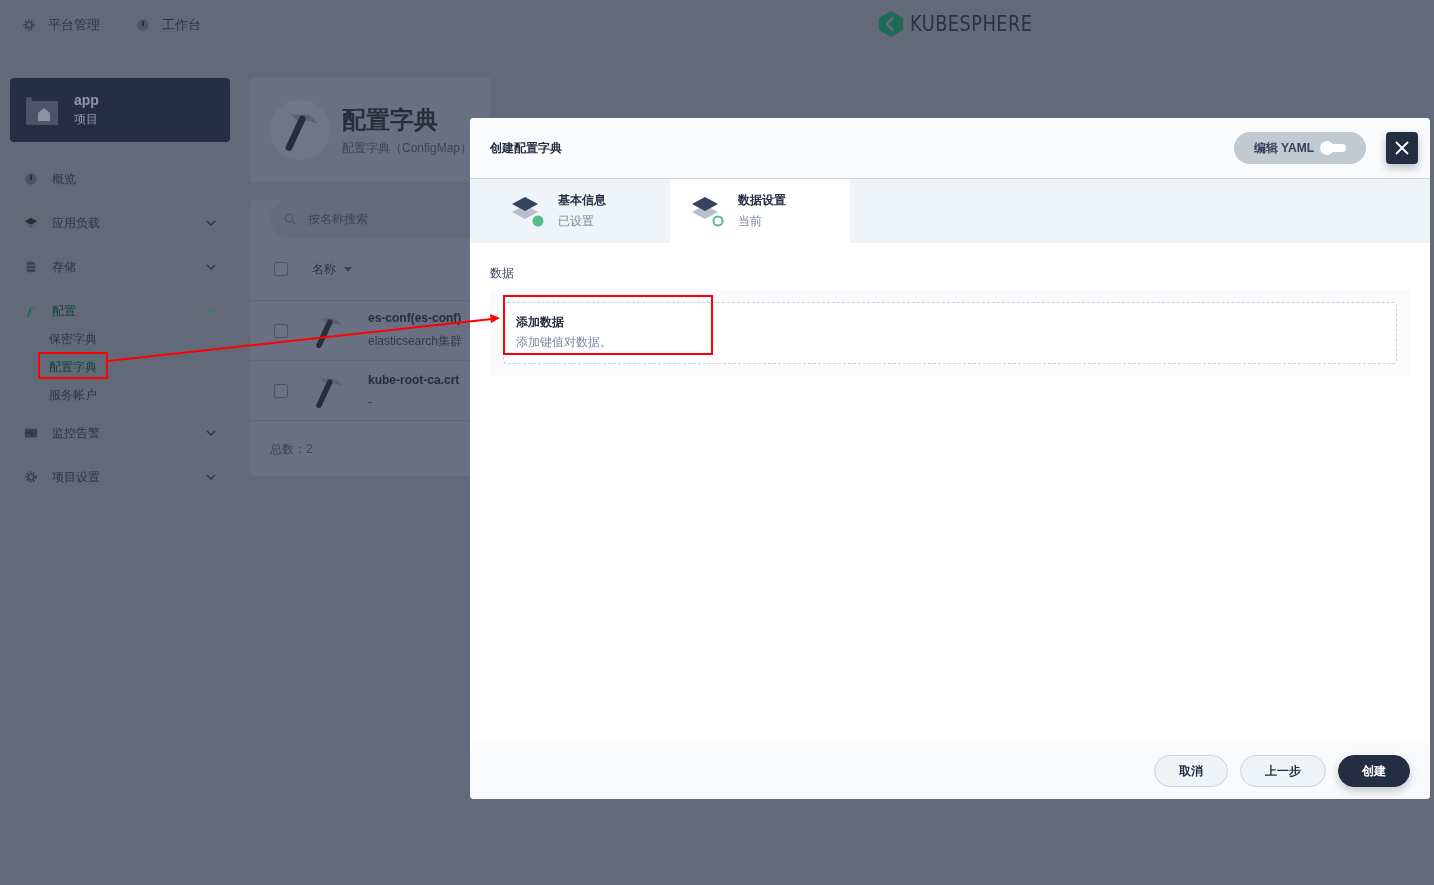 This screenshot has width=1434, height=885. Describe the element at coordinates (414, 379) in the screenshot. I see `configmap-name: kube-root-ca.crt` at that location.